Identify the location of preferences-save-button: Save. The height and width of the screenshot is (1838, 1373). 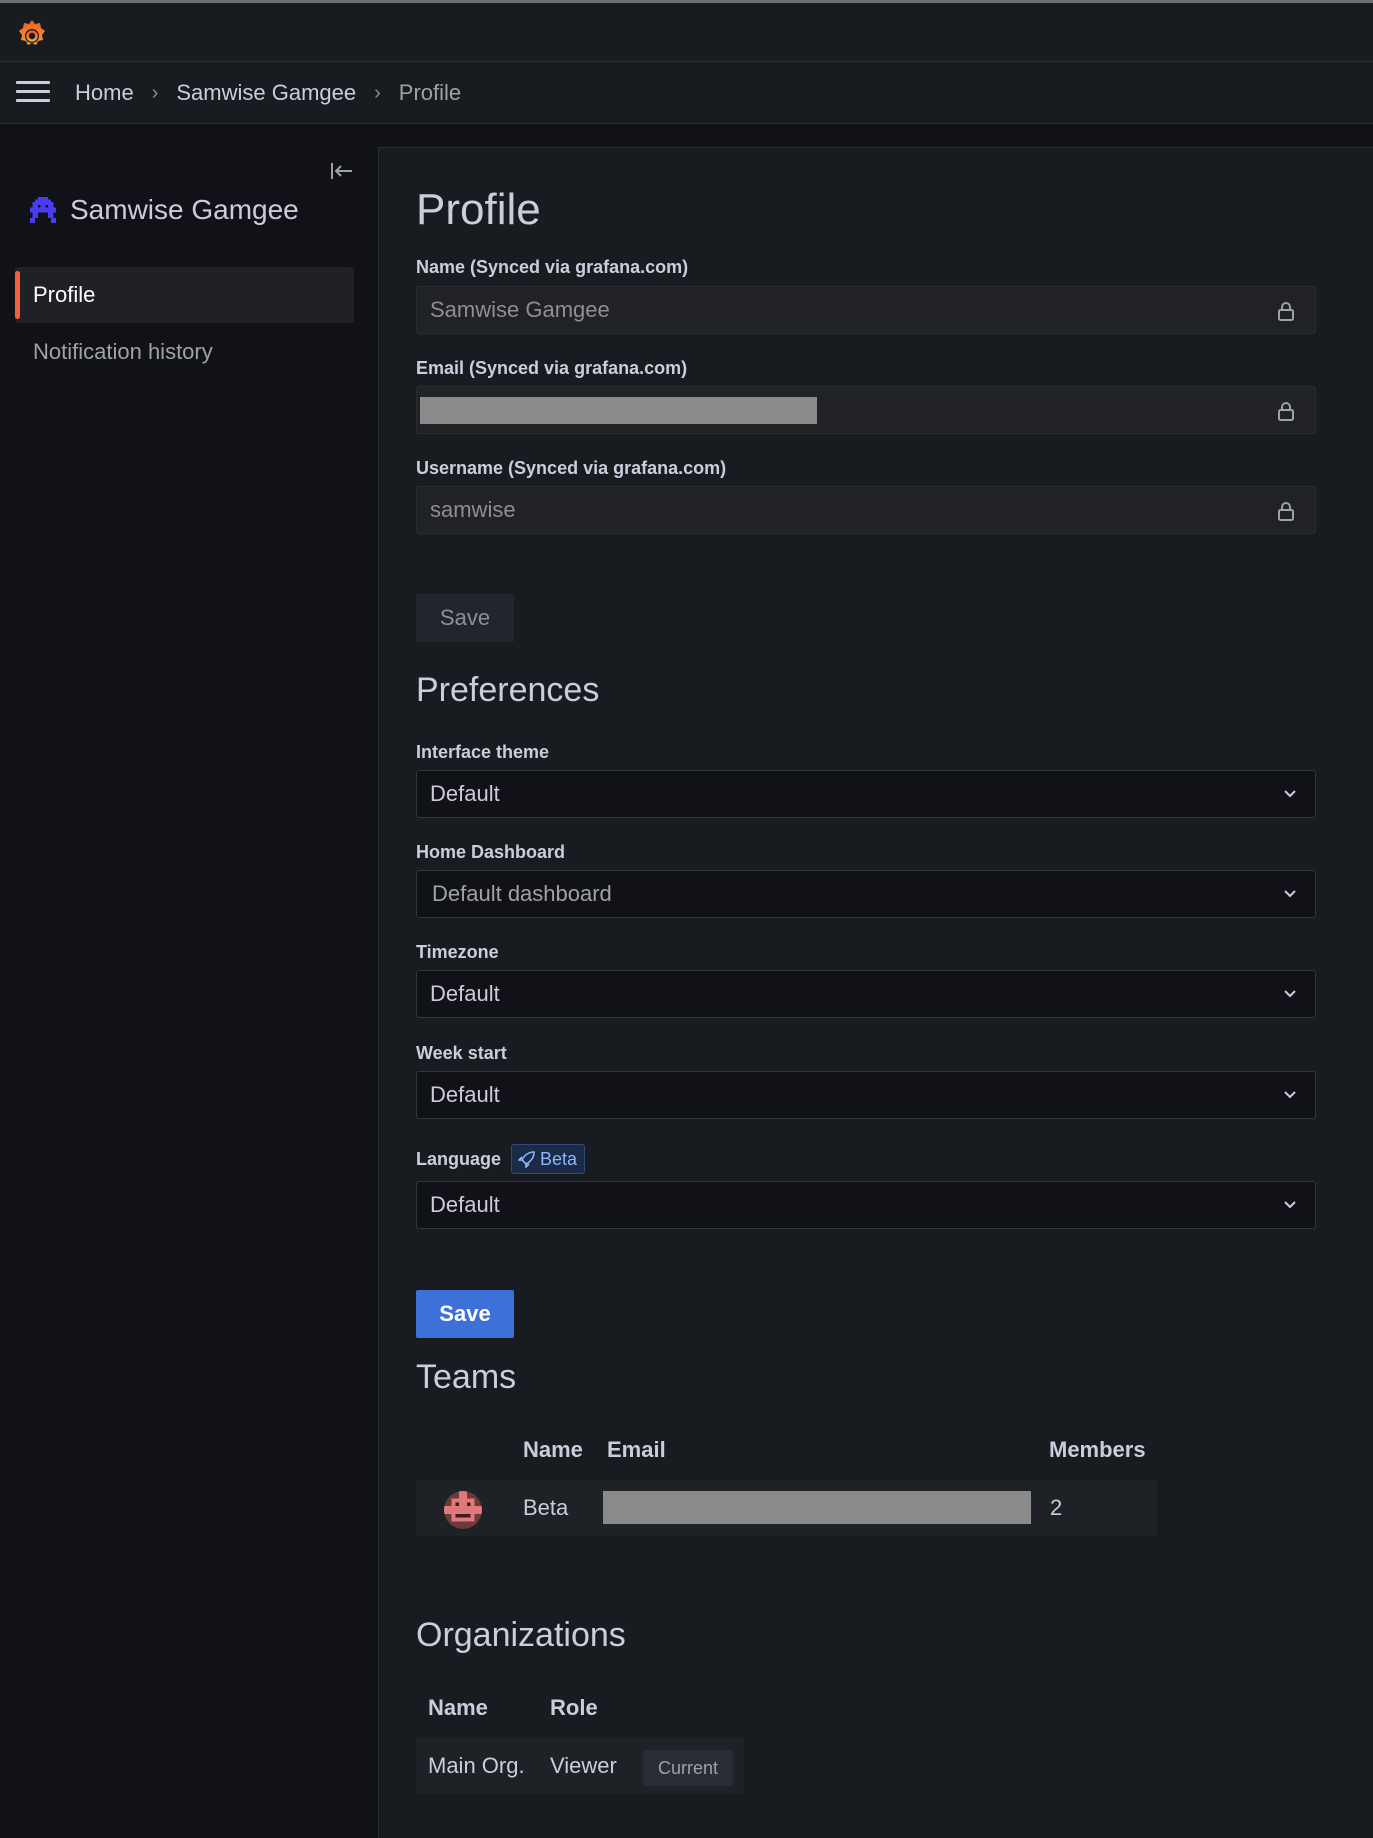
(465, 1314).